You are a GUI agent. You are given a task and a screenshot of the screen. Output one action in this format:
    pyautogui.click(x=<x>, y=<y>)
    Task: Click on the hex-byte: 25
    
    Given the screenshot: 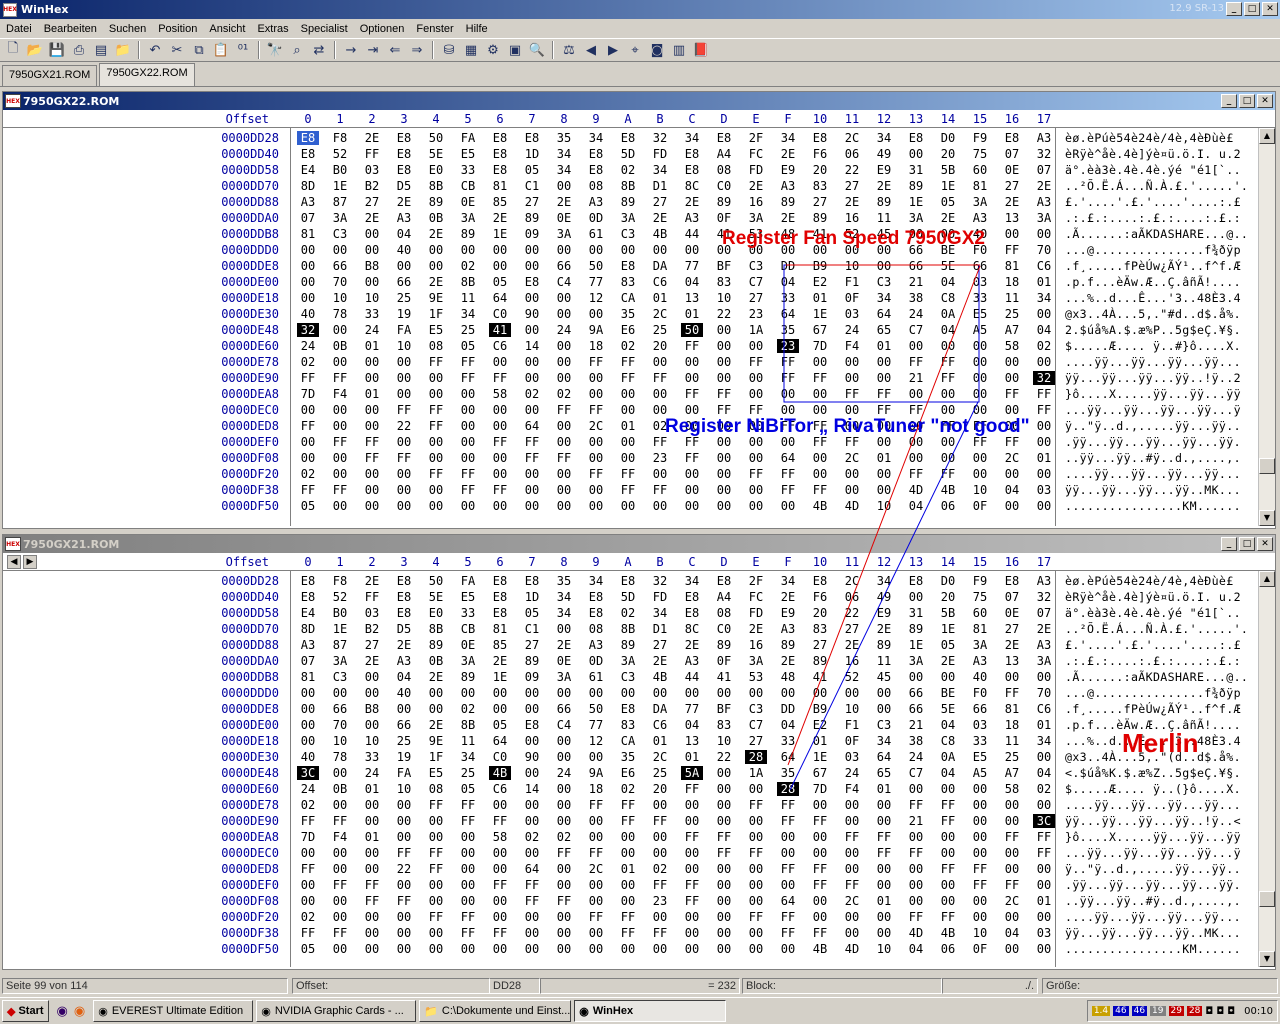 What is the action you would take?
    pyautogui.click(x=404, y=298)
    